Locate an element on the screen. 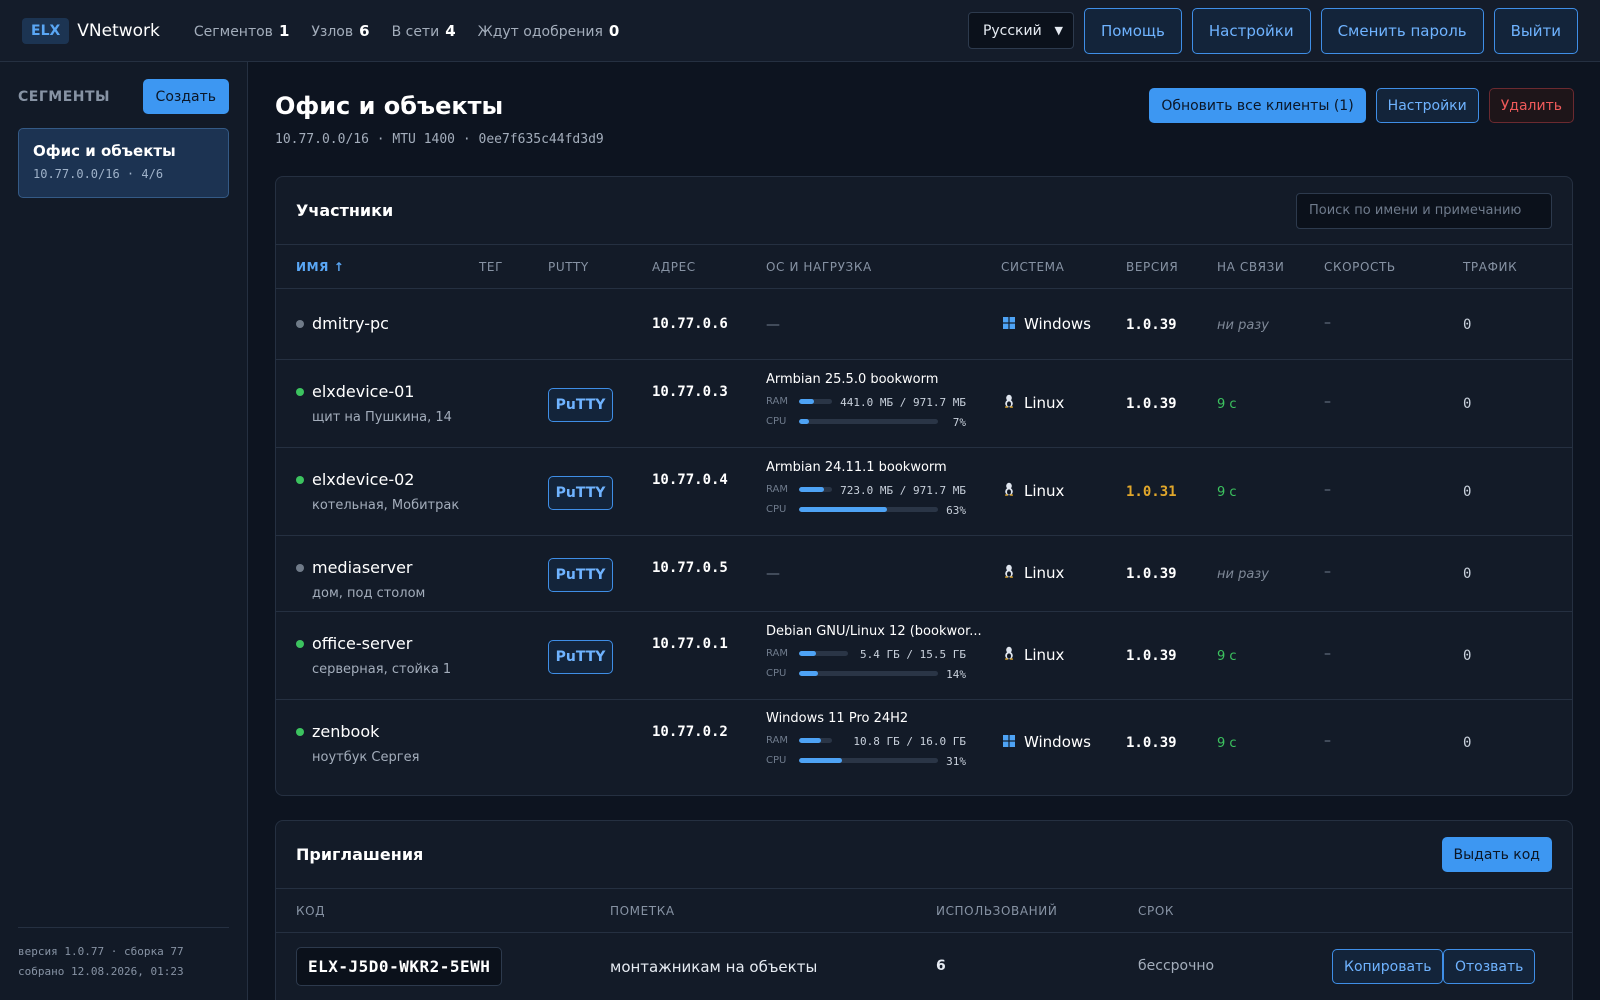 This screenshot has height=1000, width=1600. cpu-value: 7% is located at coordinates (959, 422).